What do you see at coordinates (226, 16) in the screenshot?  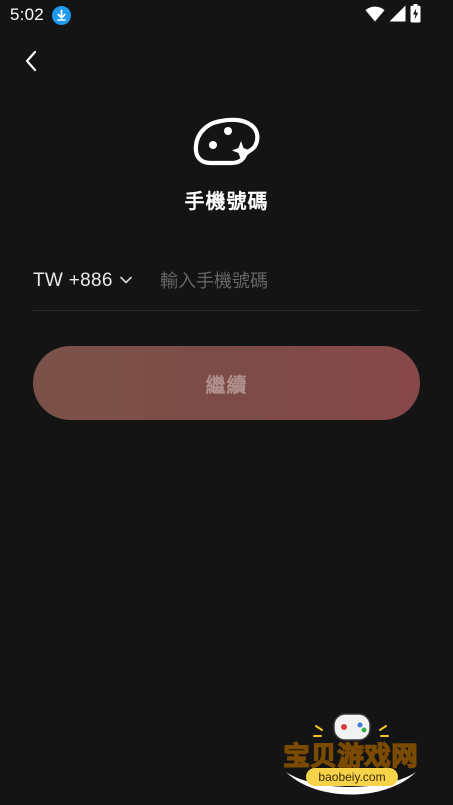 I see `status-bar: 5:02` at bounding box center [226, 16].